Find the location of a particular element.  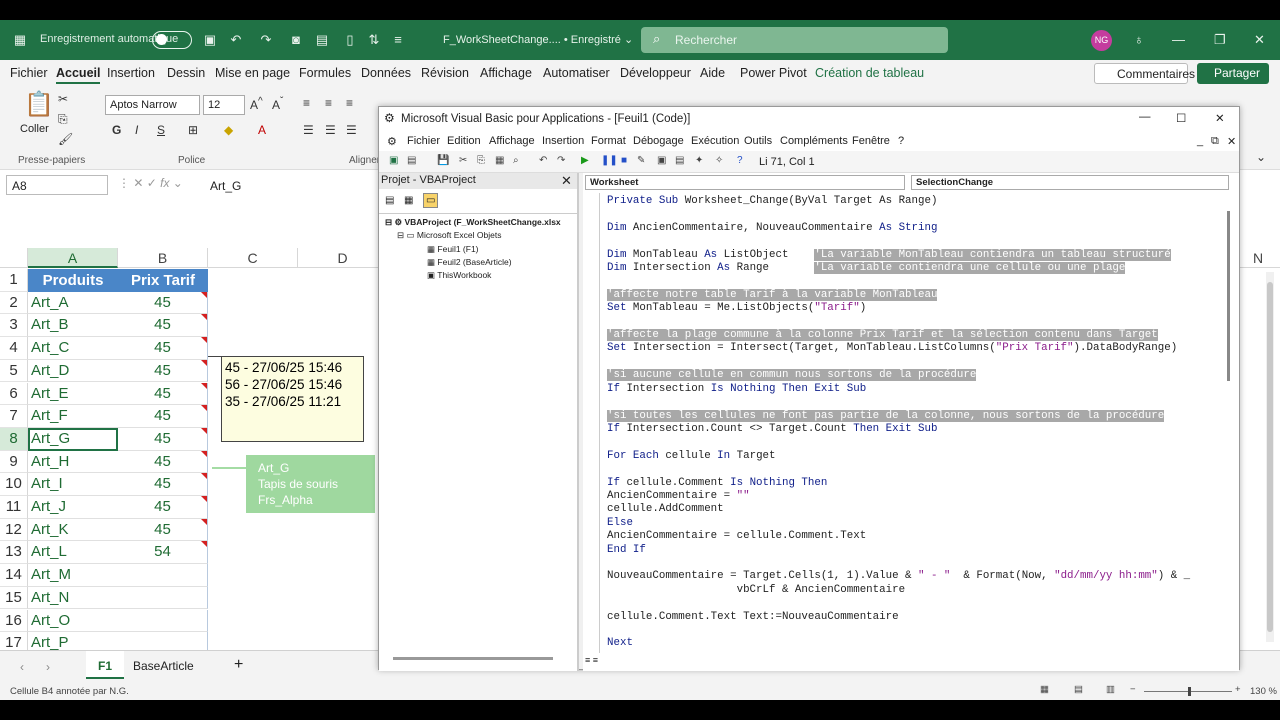

cell-produit: Art_C is located at coordinates (73, 348).